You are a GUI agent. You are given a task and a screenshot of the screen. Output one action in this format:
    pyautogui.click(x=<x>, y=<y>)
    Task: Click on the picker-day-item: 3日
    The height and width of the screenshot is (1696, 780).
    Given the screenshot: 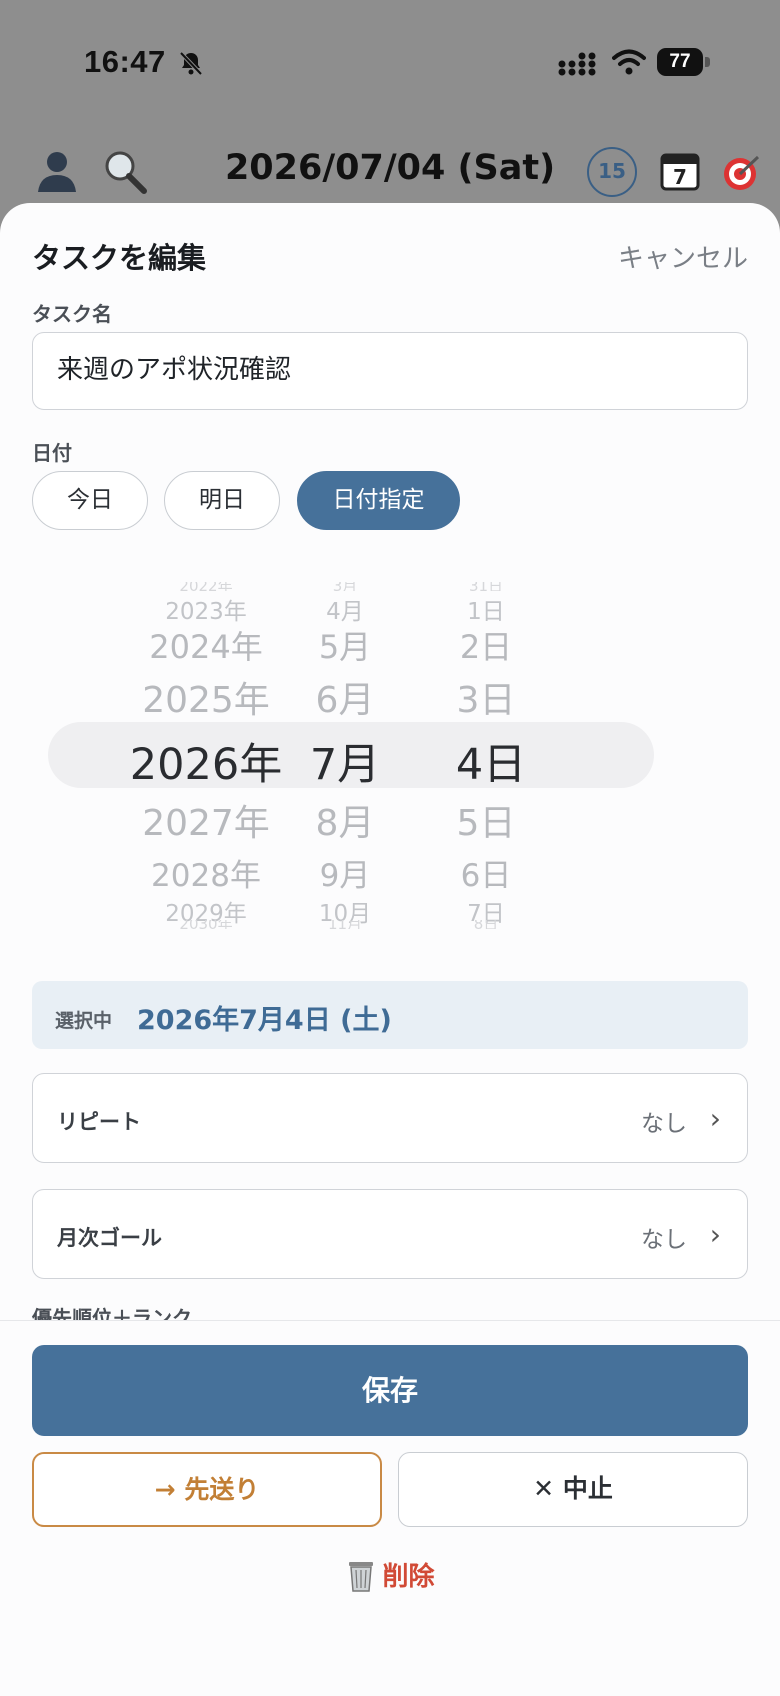 What is the action you would take?
    pyautogui.click(x=486, y=697)
    